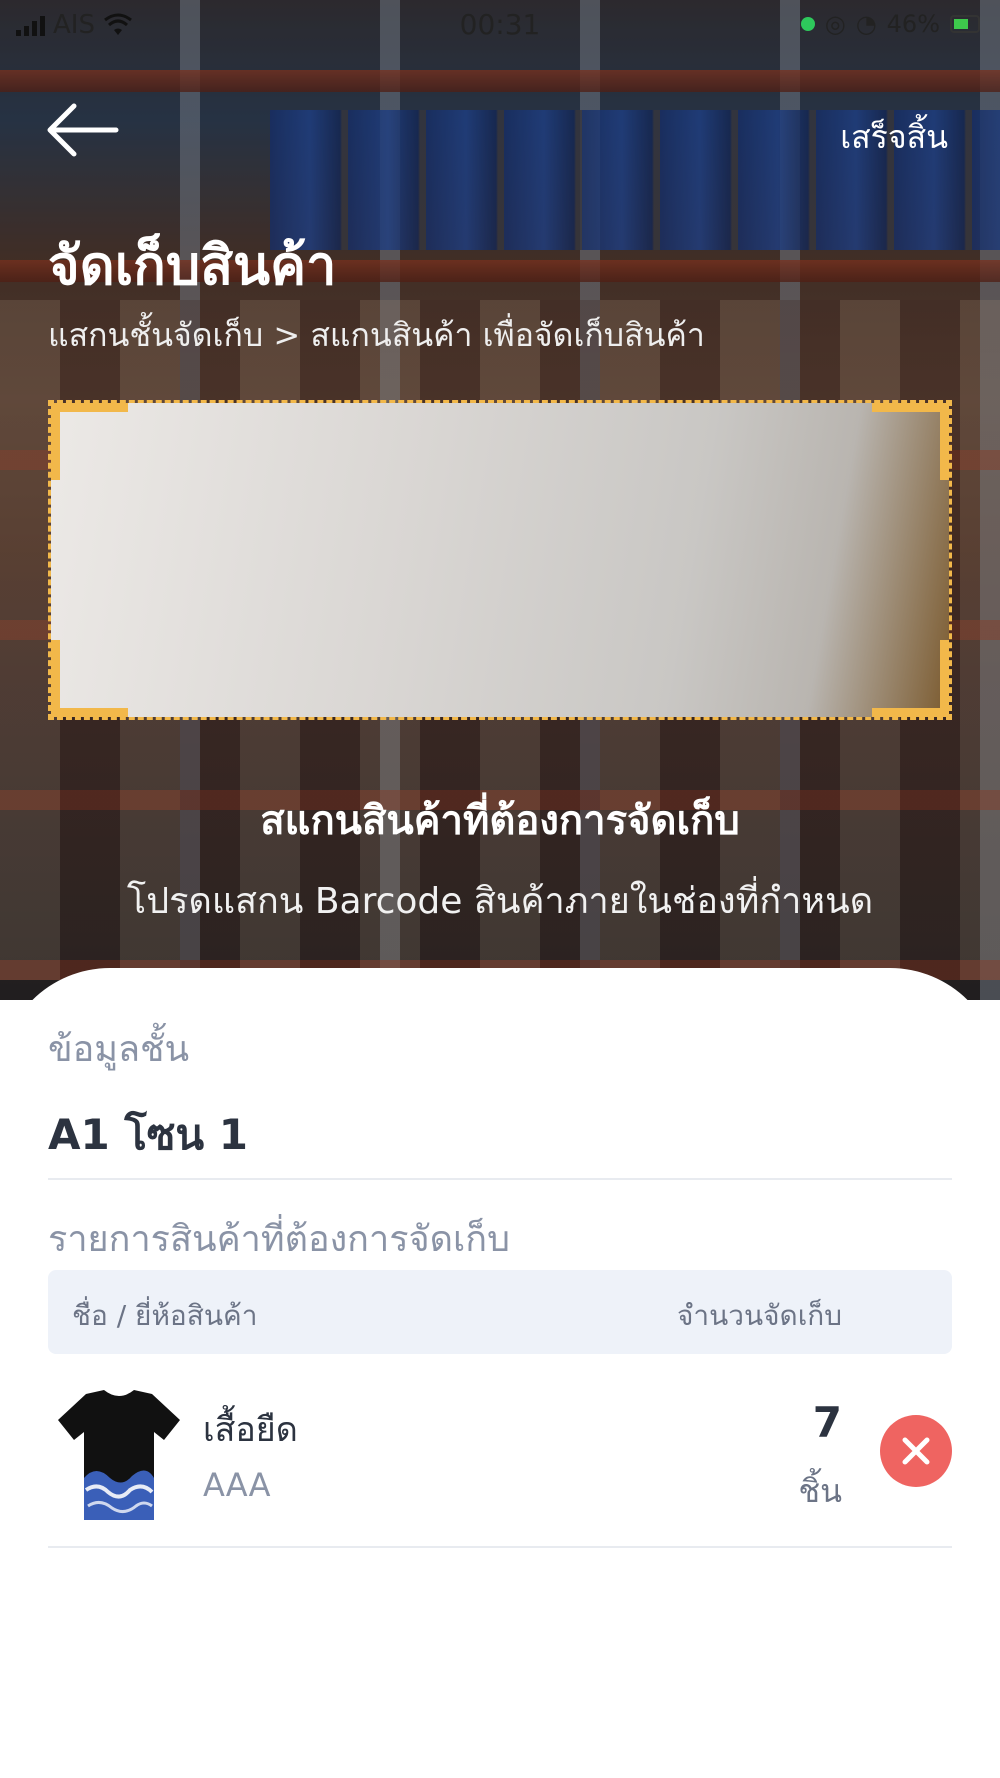  I want to click on shelf-info-label: ข้อมูลชั้น, so click(119, 1049).